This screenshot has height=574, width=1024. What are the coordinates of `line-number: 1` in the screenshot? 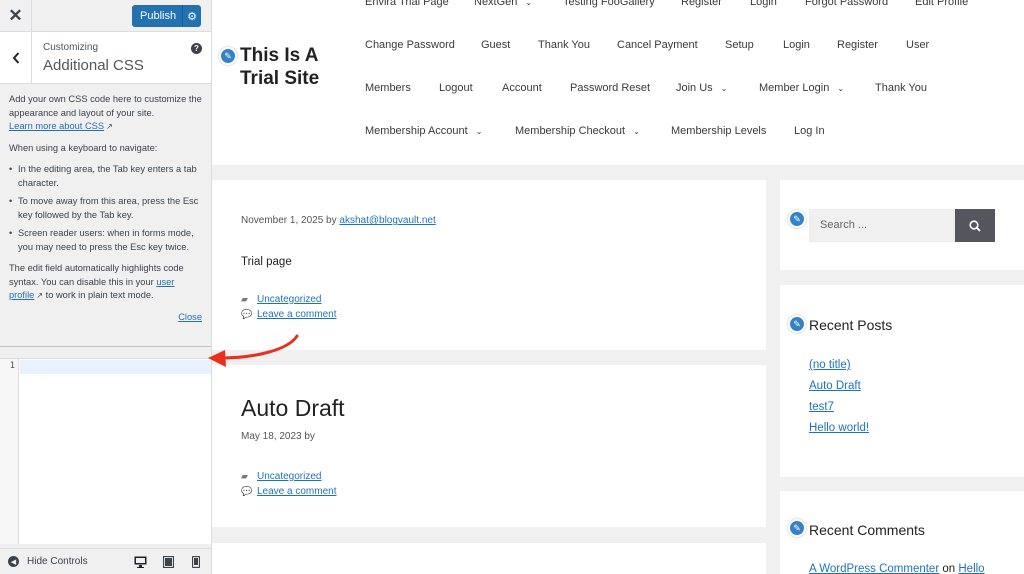 It's located at (12, 366).